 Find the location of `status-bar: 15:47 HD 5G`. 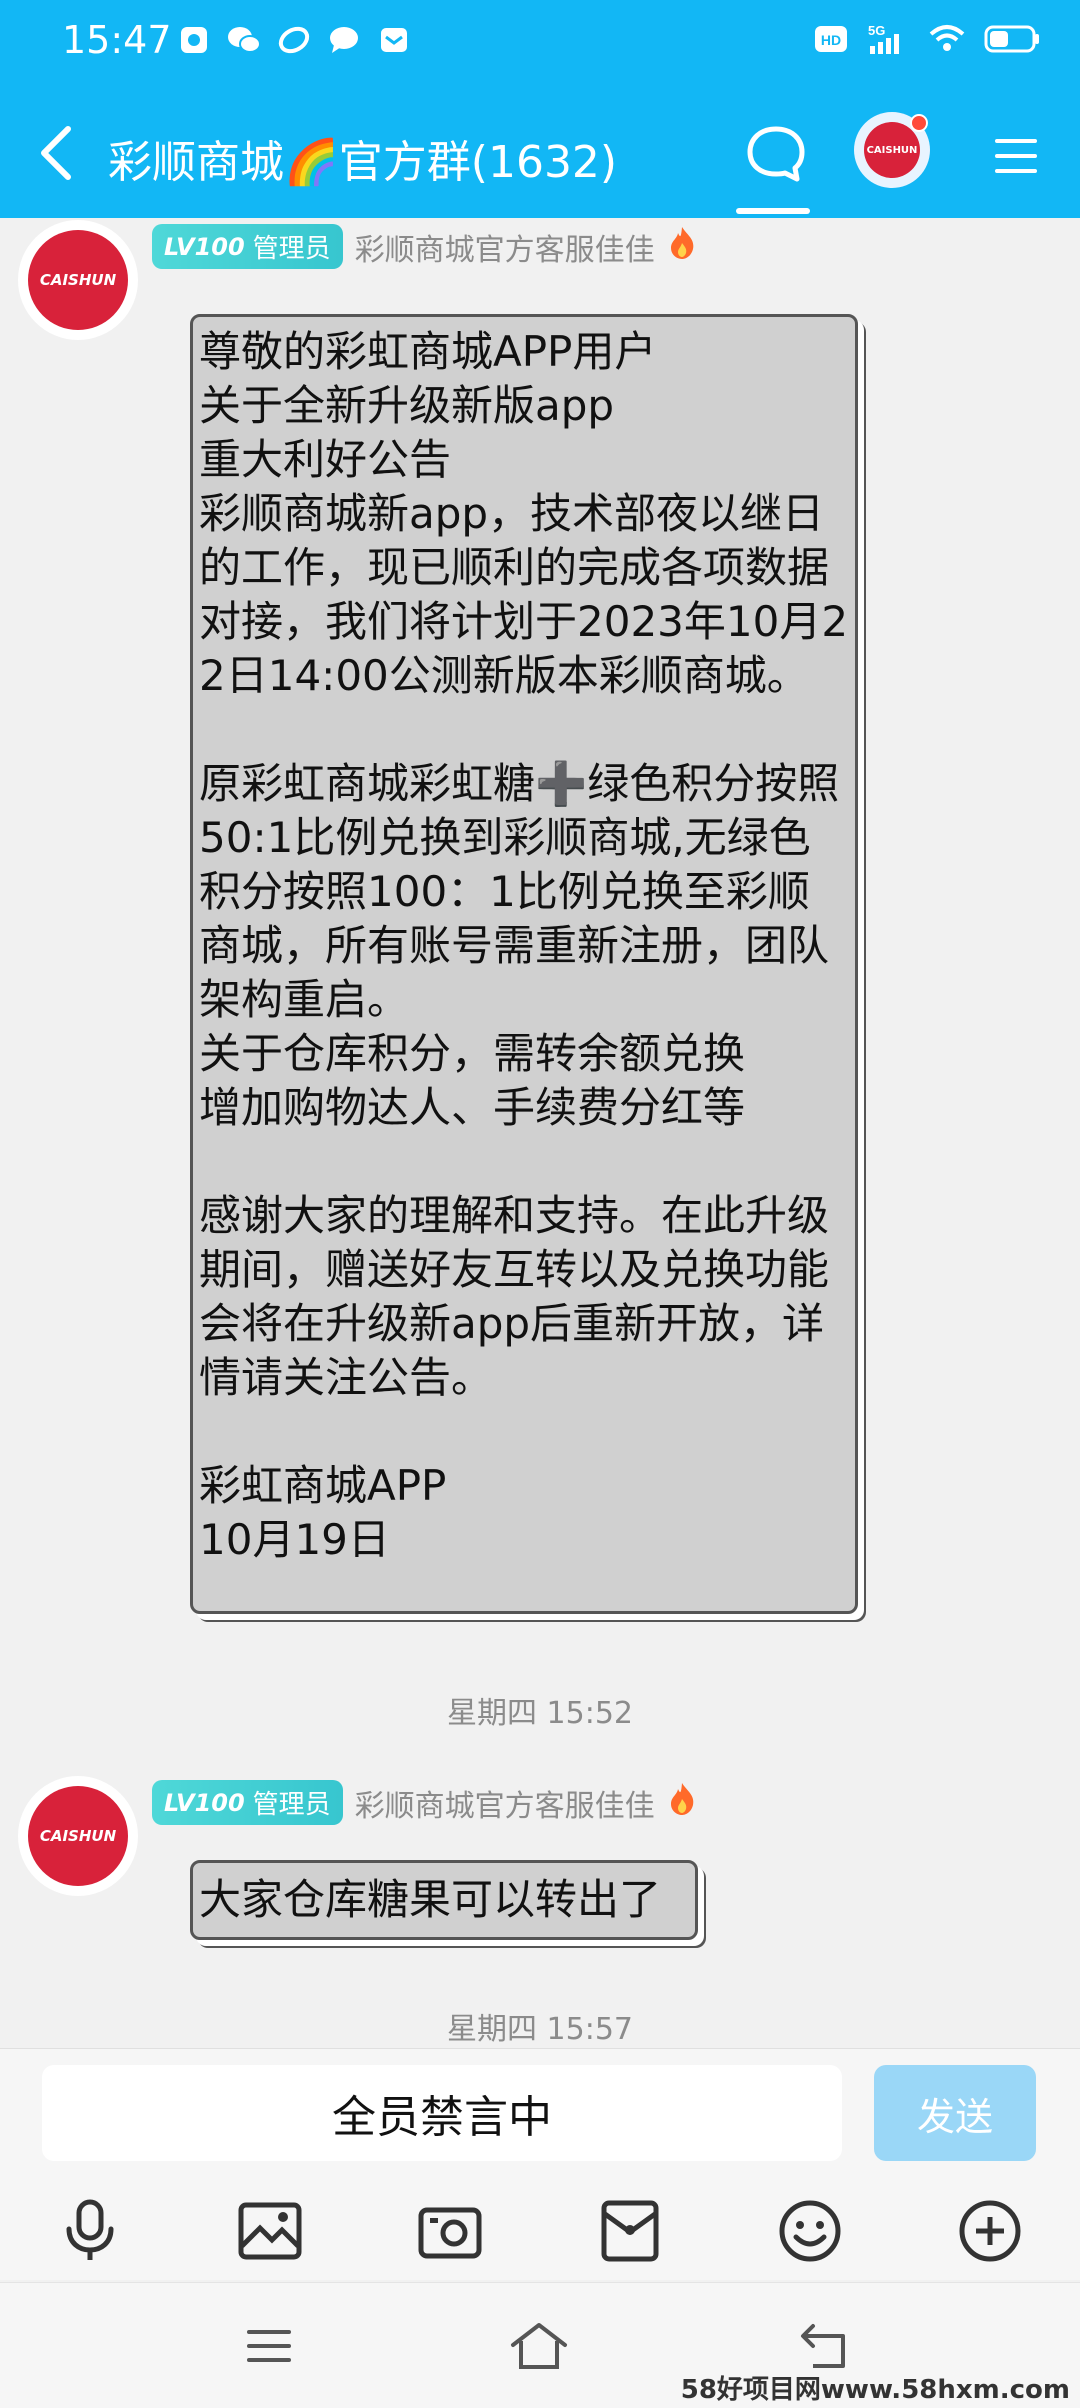

status-bar: 15:47 HD 5G is located at coordinates (540, 42).